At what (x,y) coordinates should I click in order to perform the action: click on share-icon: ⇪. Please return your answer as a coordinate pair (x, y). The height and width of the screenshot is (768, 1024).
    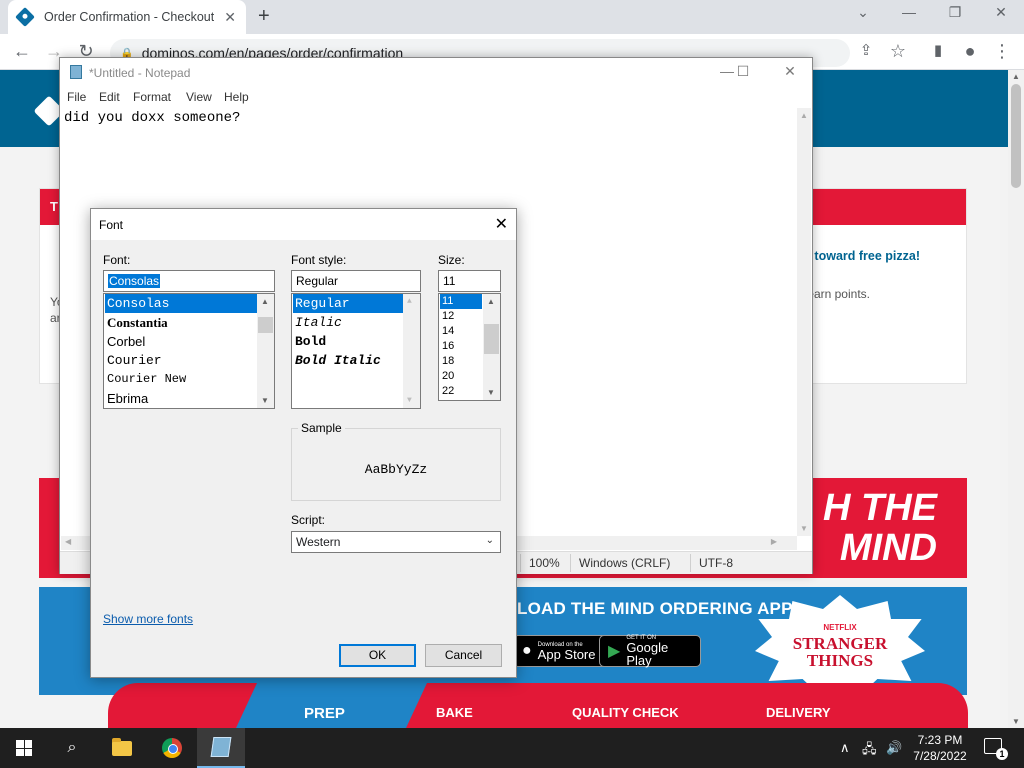
    Looking at the image, I should click on (866, 50).